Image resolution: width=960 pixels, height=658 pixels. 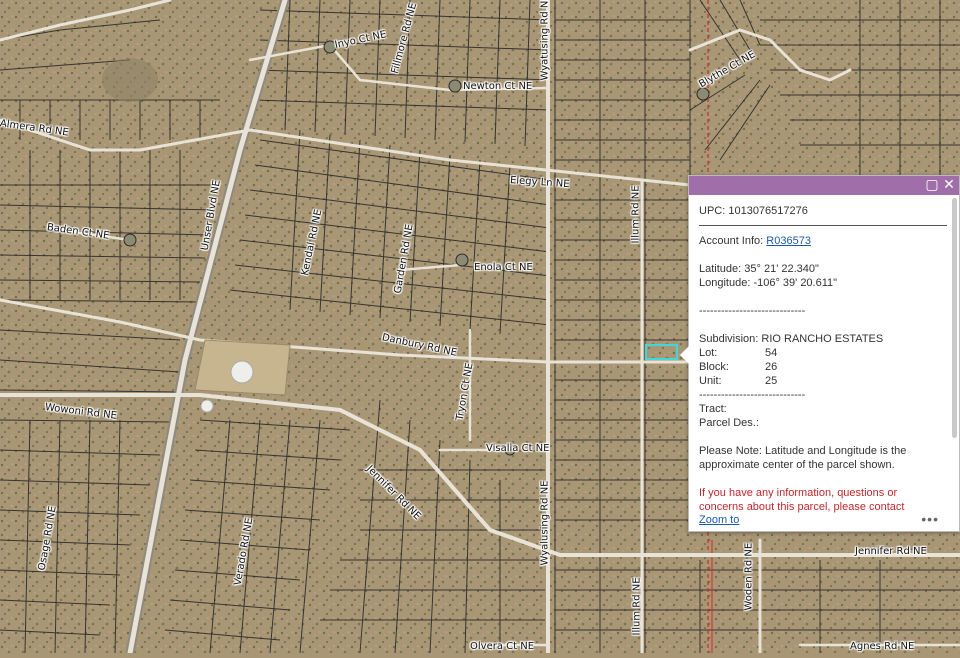 What do you see at coordinates (708, 353) in the screenshot?
I see `lot-label: Lot:` at bounding box center [708, 353].